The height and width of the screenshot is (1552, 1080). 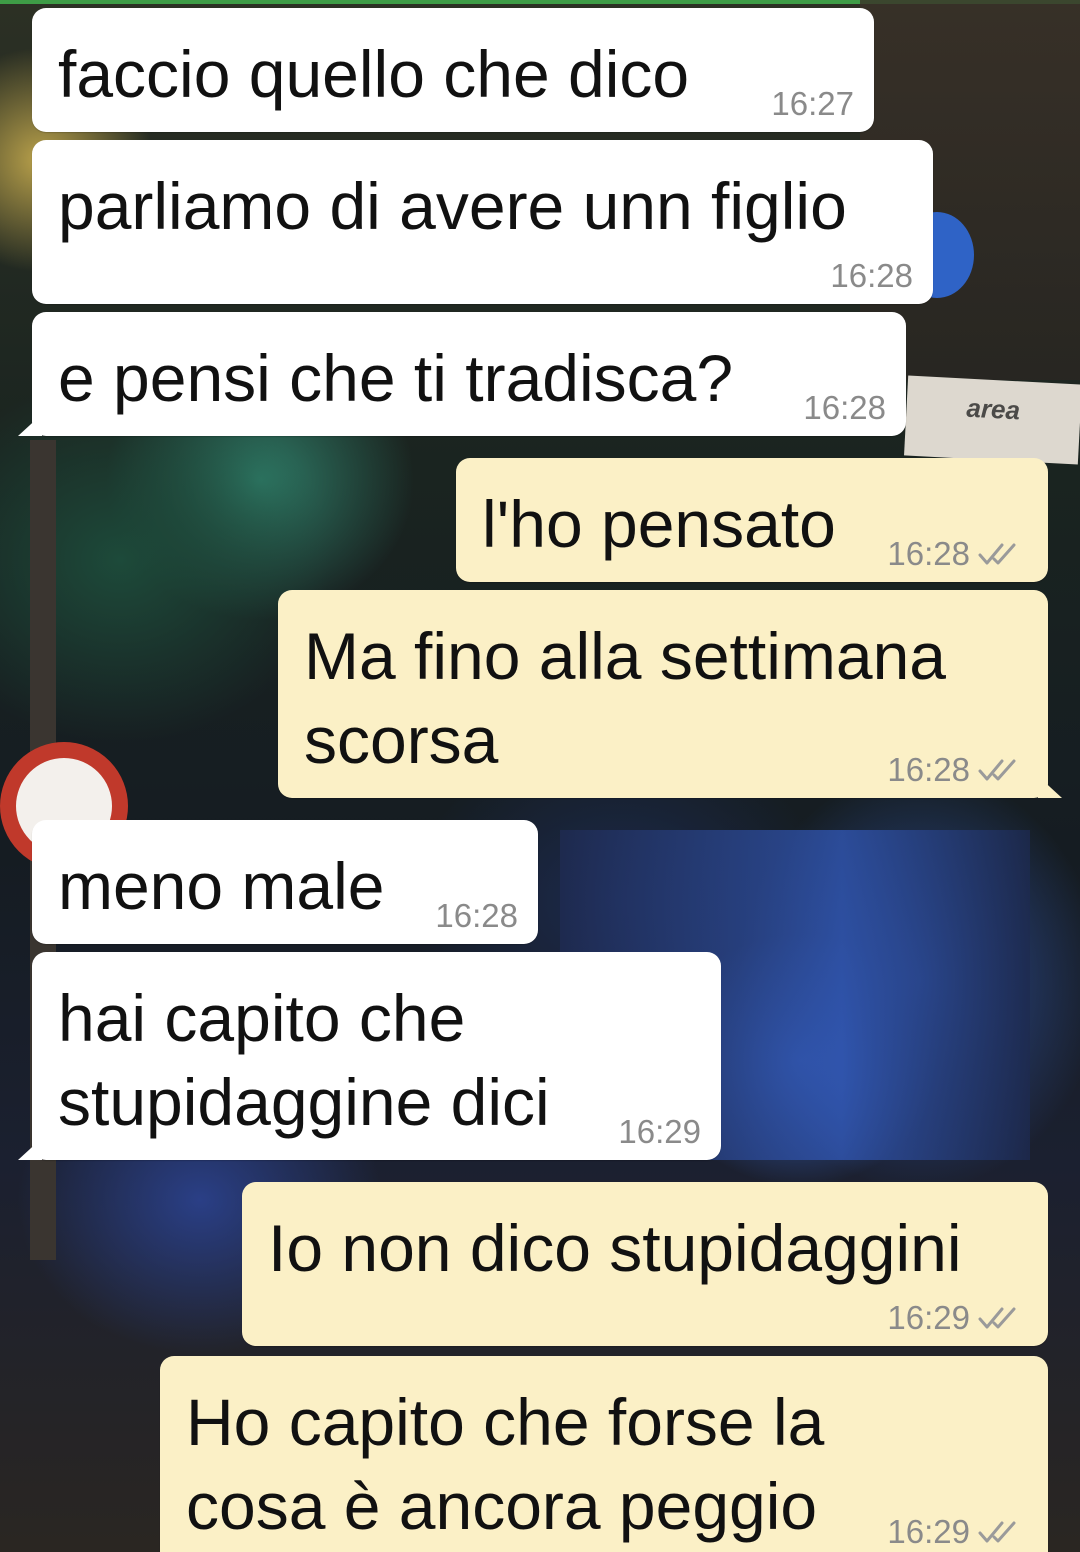 What do you see at coordinates (452, 206) in the screenshot?
I see `message-text: parliamo di avere unn figlio` at bounding box center [452, 206].